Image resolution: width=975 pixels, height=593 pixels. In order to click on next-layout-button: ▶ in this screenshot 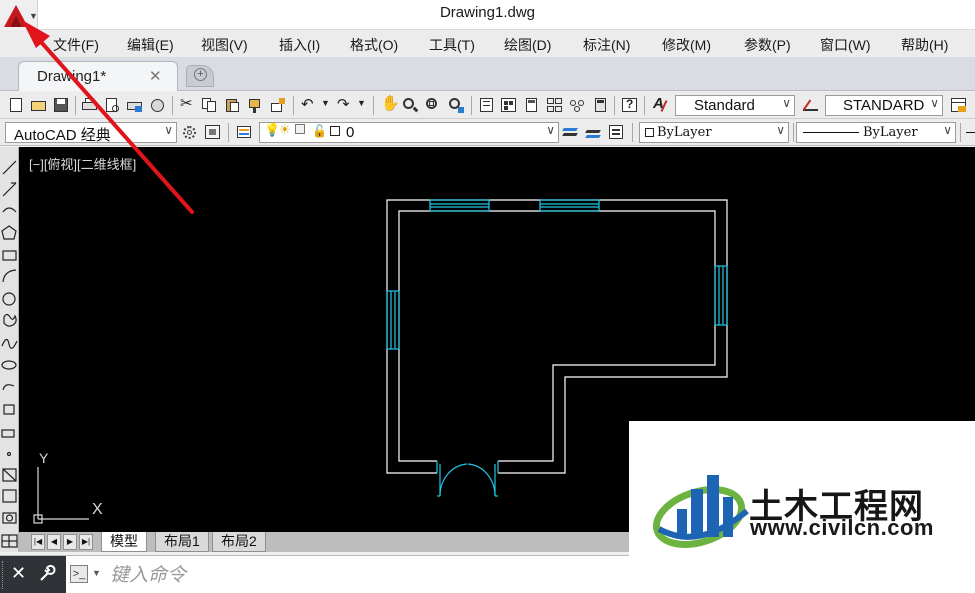, I will do `click(70, 542)`.